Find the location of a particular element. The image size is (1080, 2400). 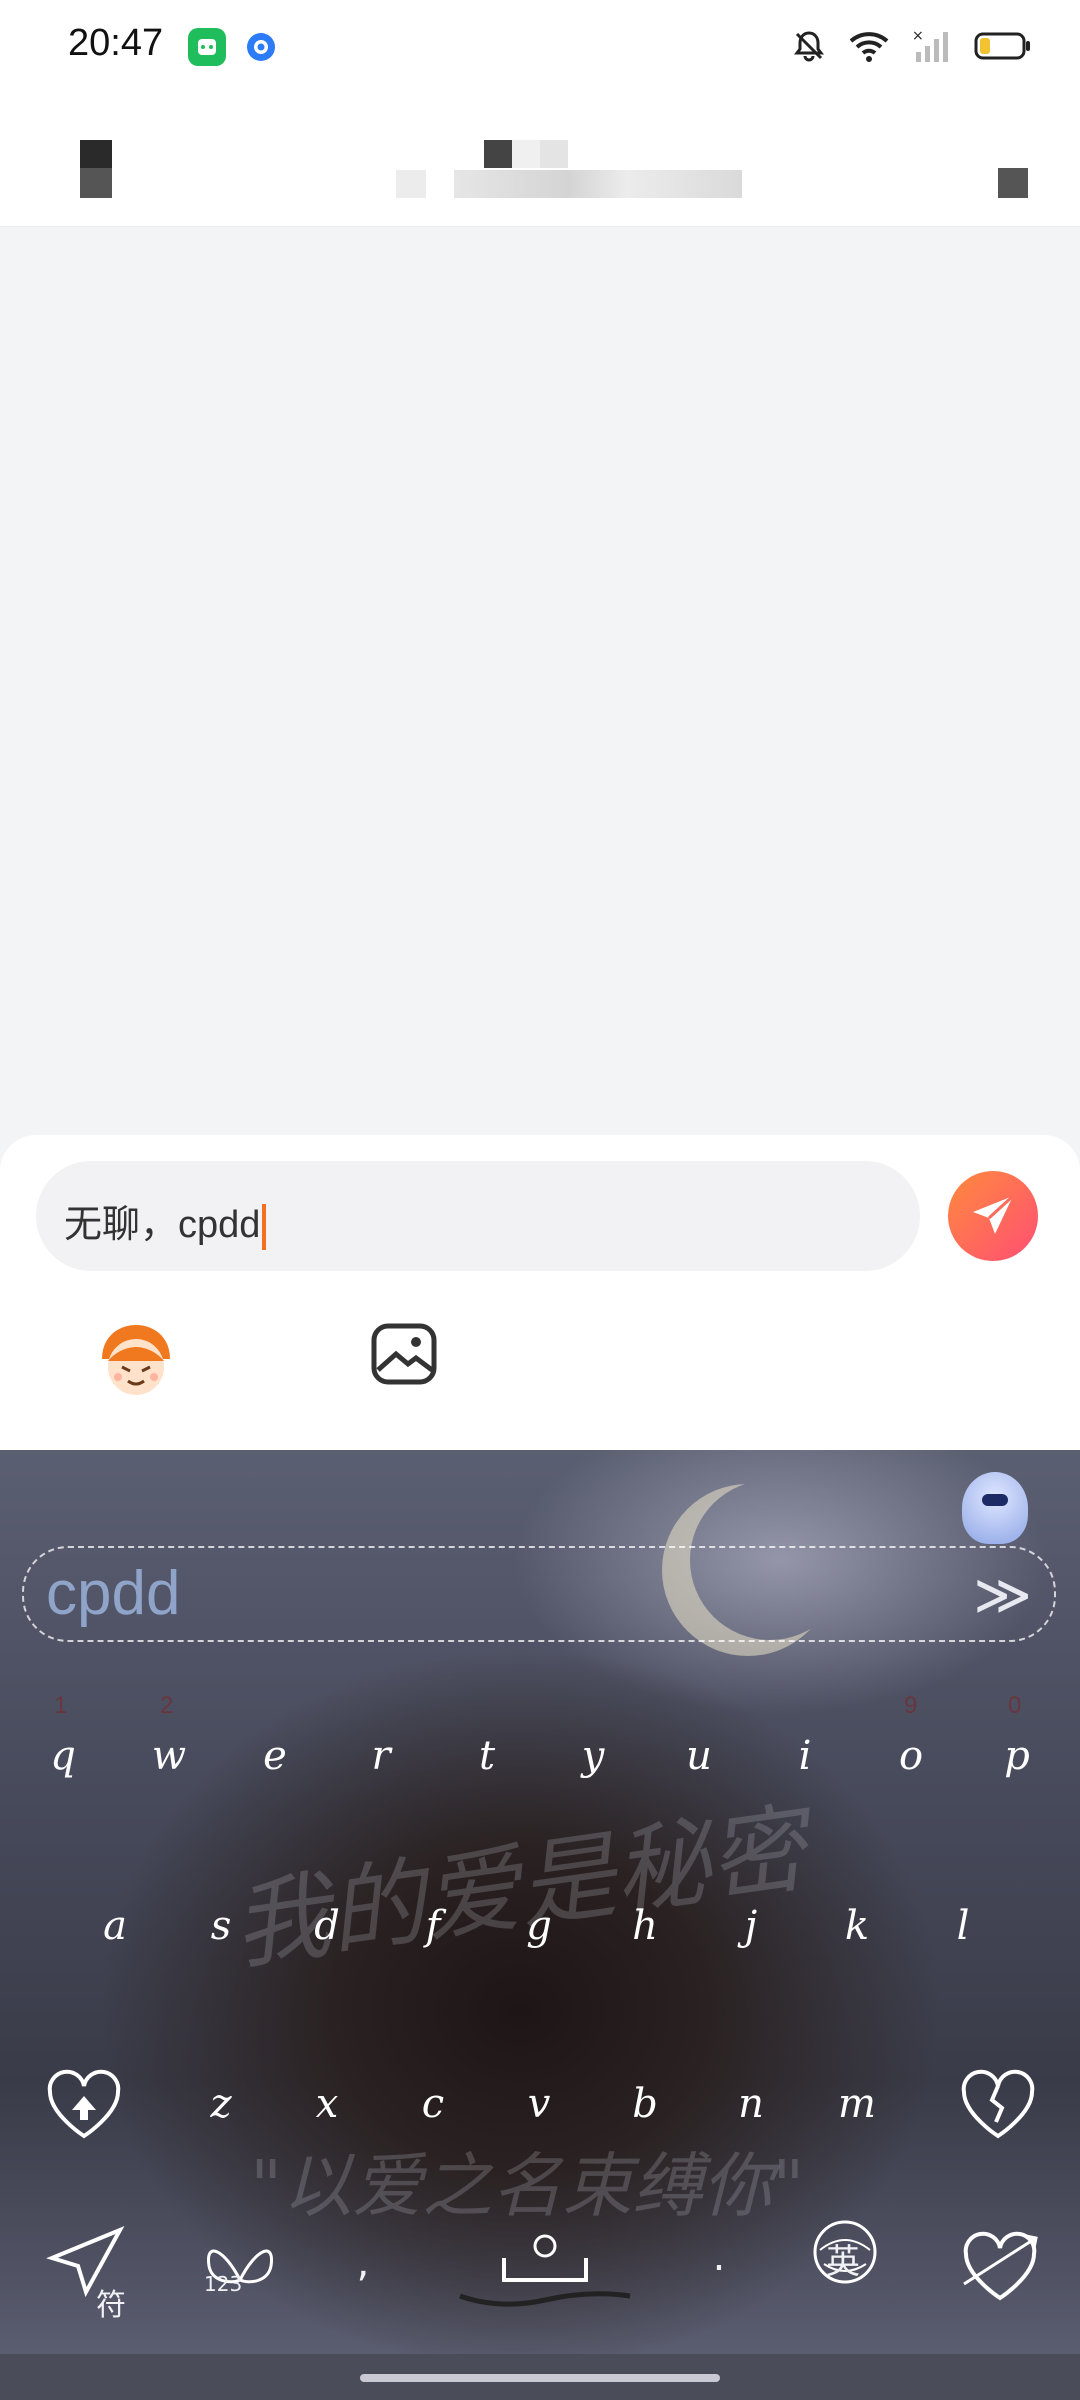

backspace-key is located at coordinates (998, 2104).